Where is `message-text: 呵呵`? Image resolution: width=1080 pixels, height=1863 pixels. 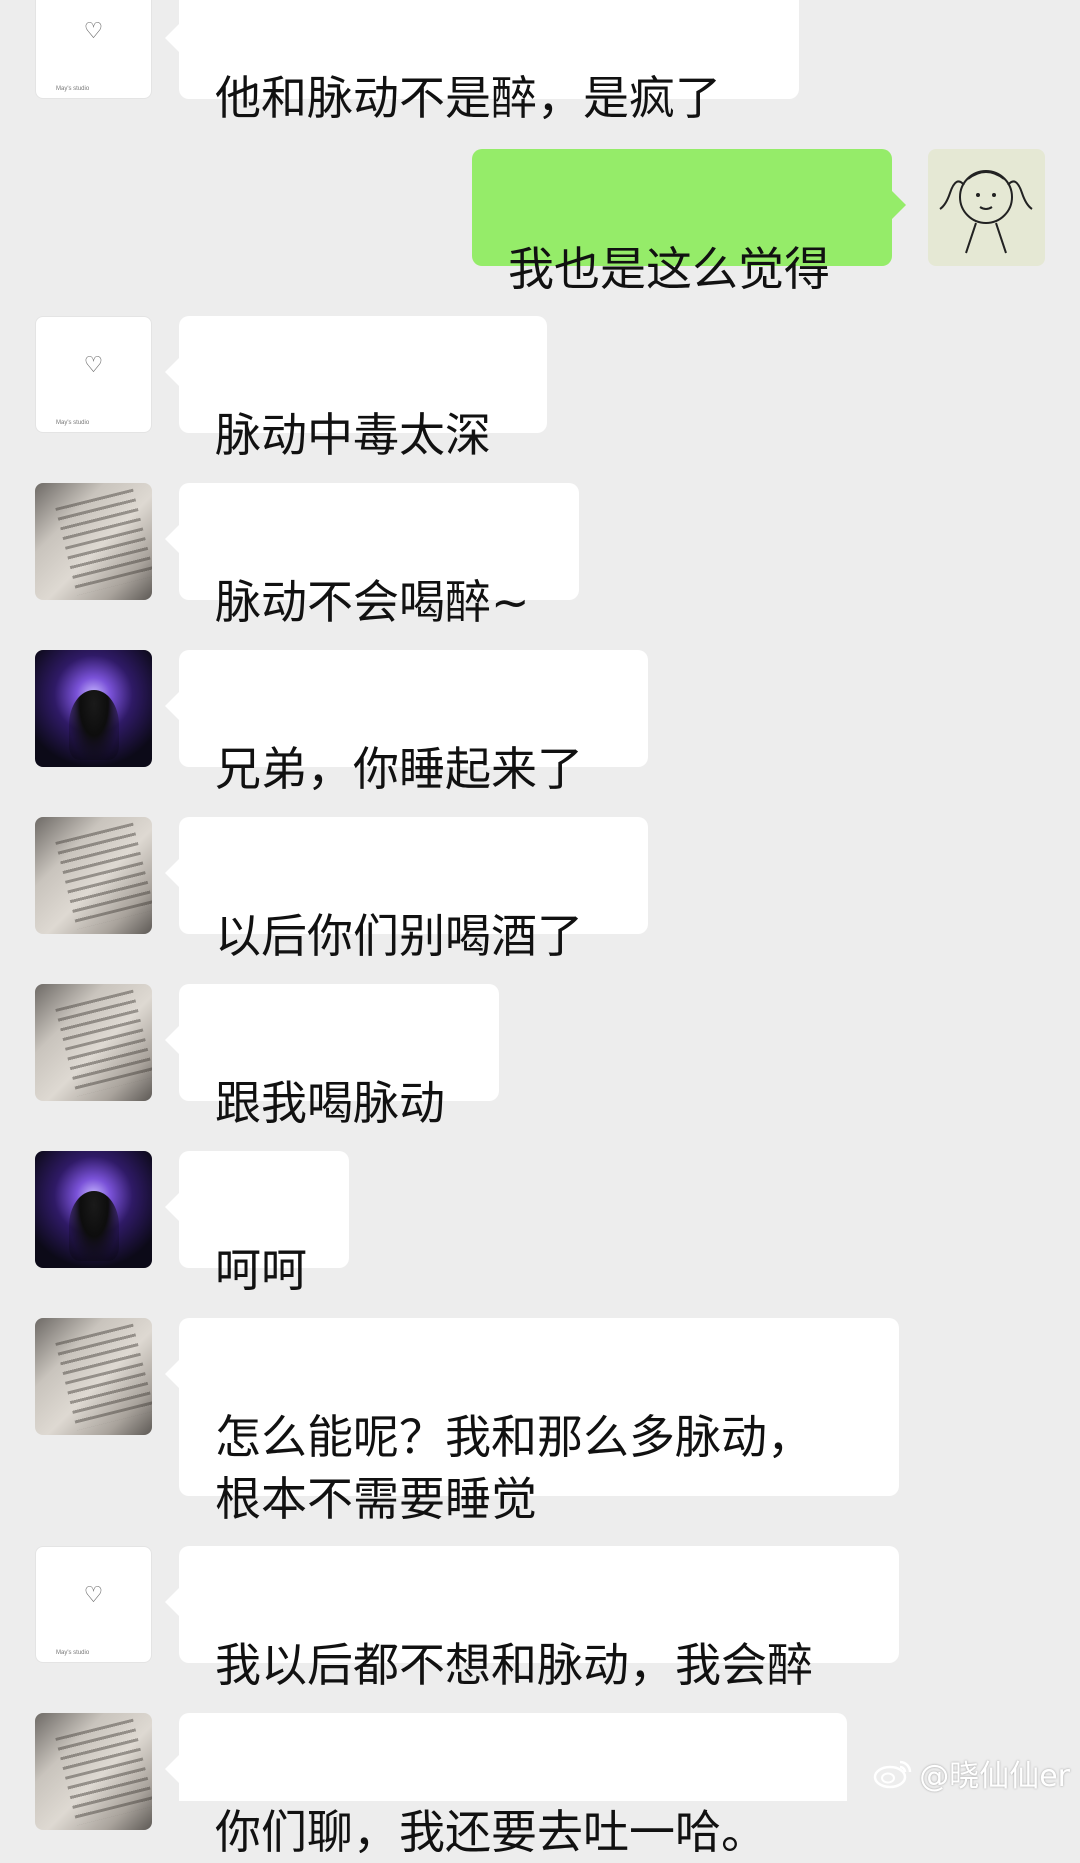 message-text: 呵呵 is located at coordinates (261, 1270).